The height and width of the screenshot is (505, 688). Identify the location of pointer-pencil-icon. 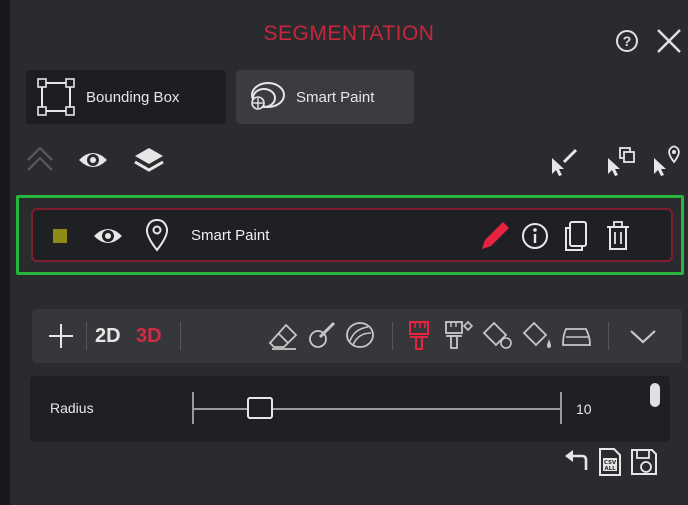
(564, 160).